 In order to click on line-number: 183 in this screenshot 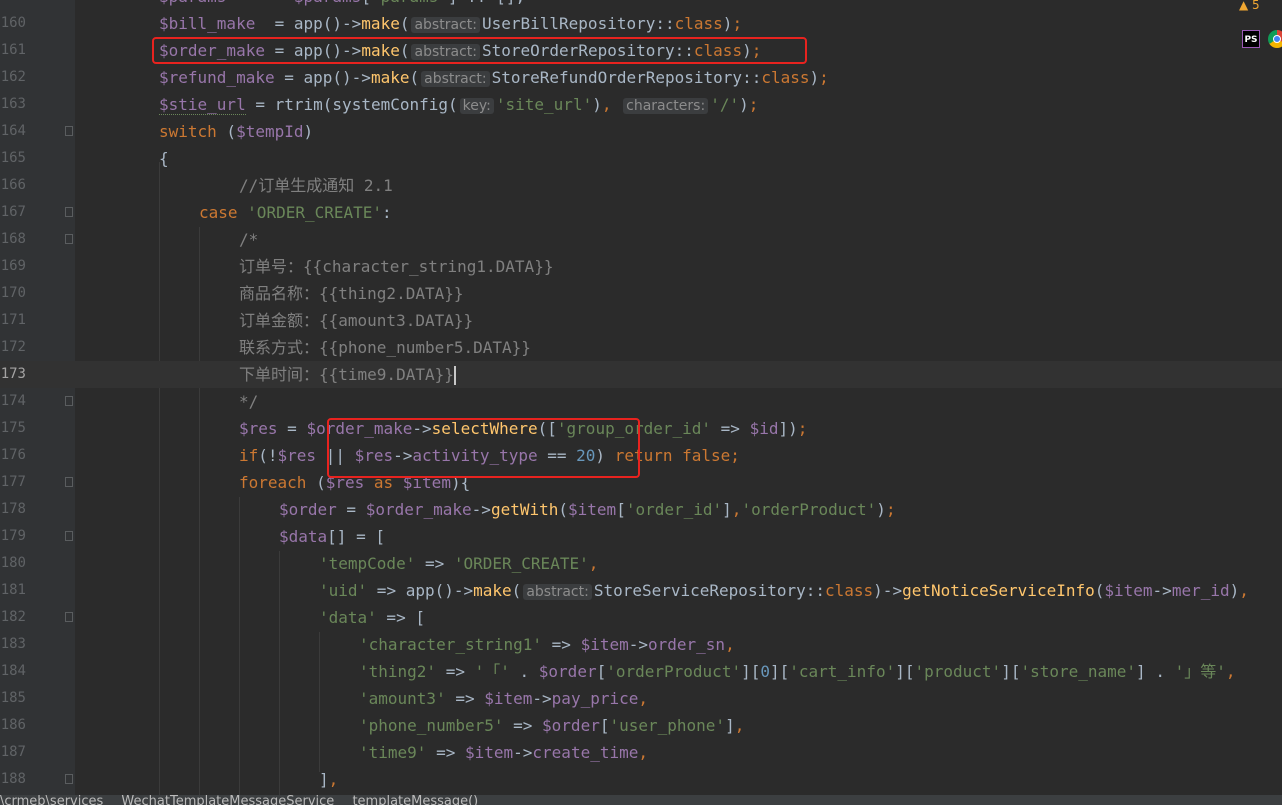, I will do `click(13, 644)`.